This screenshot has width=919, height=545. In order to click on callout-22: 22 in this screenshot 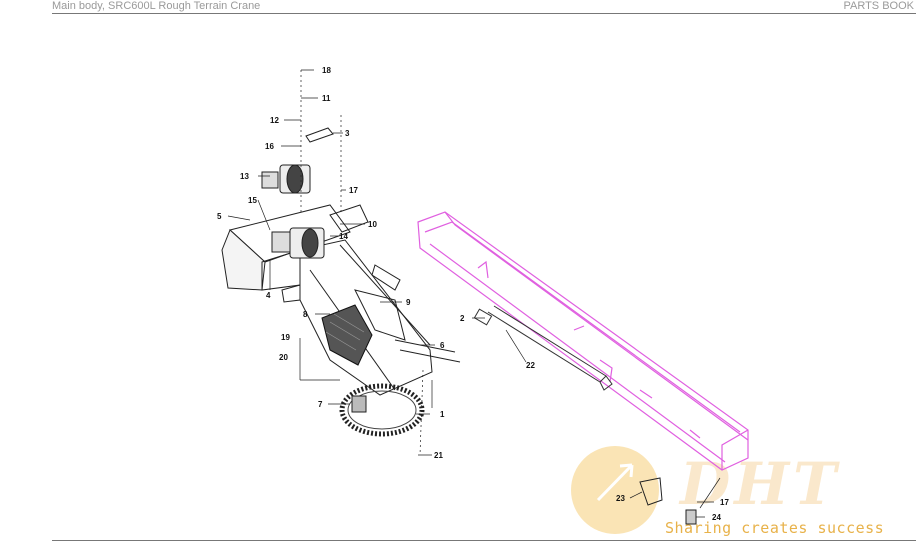, I will do `click(530, 365)`.